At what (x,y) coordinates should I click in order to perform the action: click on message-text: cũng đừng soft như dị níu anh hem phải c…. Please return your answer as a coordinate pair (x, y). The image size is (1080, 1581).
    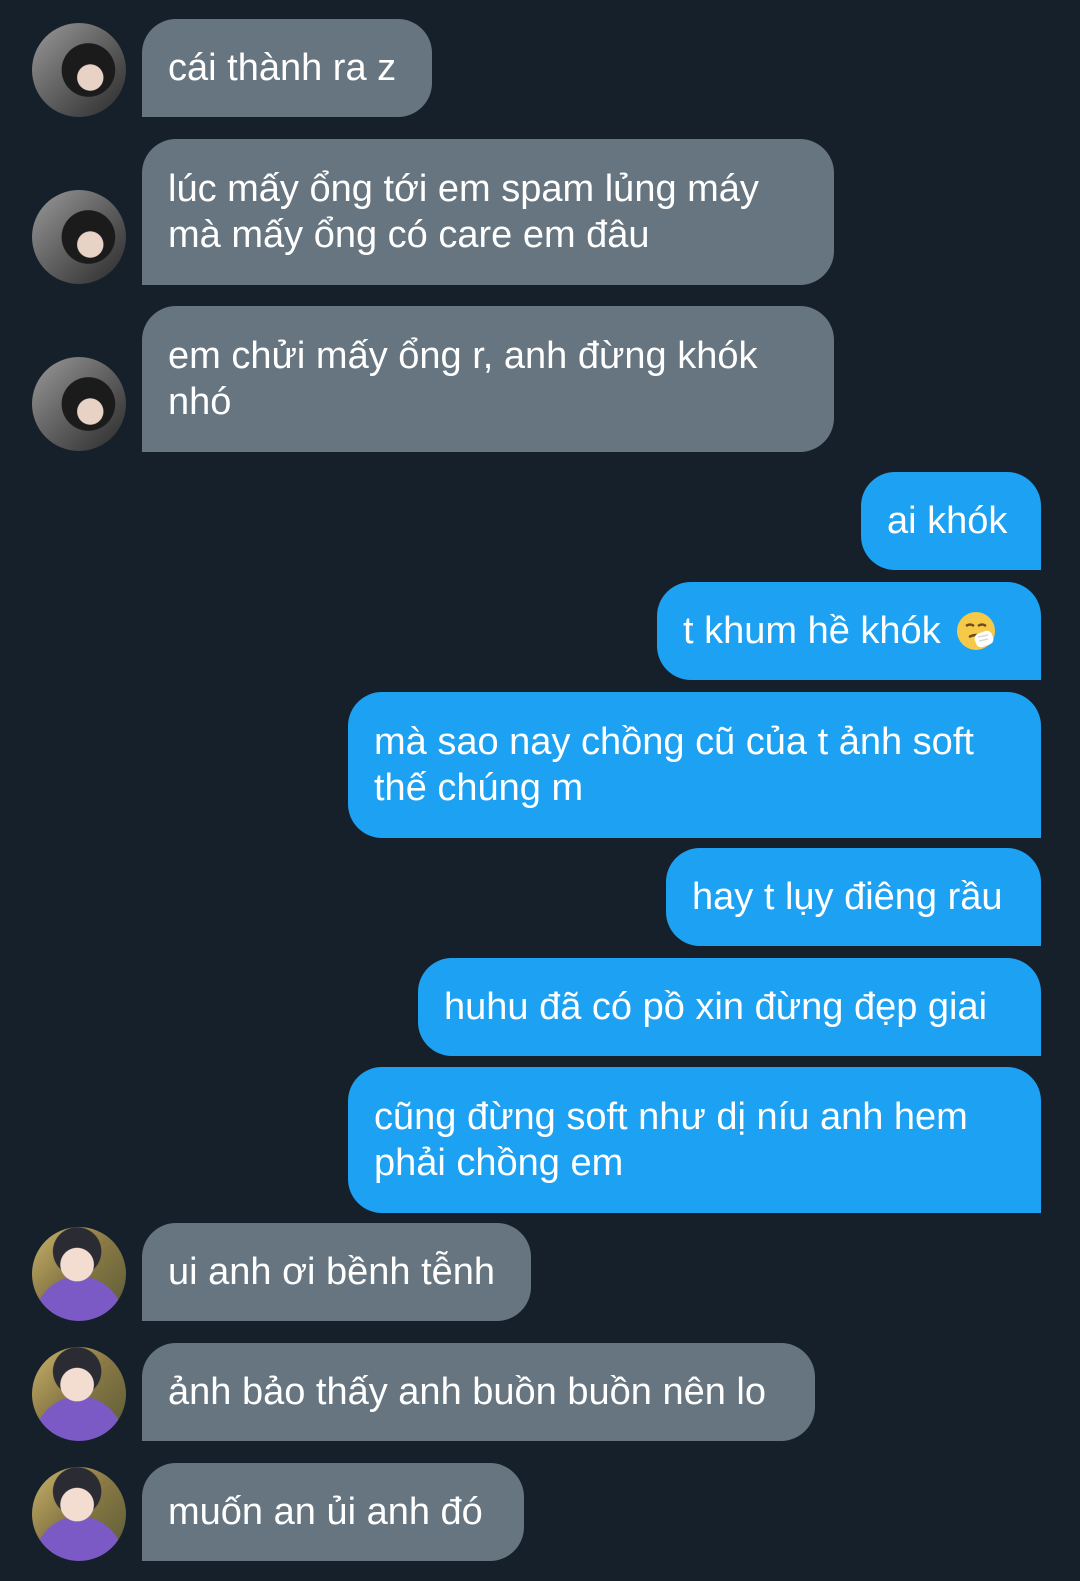
    Looking at the image, I should click on (671, 1140).